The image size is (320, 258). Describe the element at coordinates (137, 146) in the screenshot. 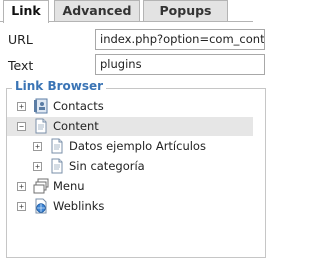

I see `tree-item-label: Datos ejemplo Artículos` at that location.